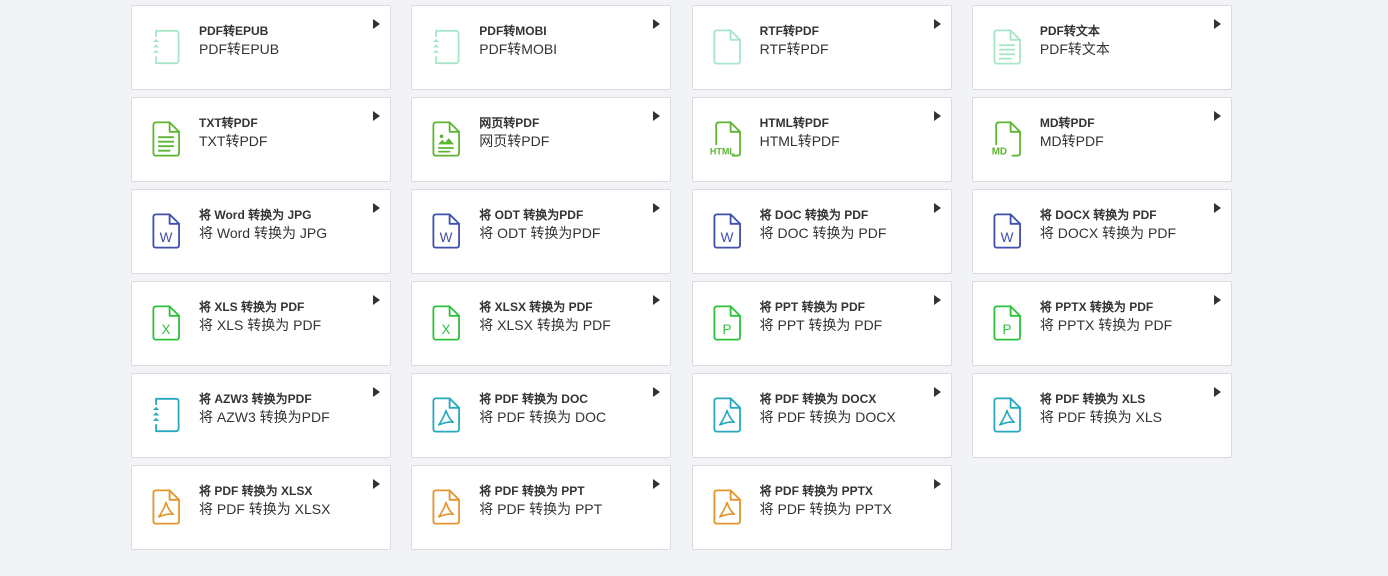 The image size is (1388, 576). What do you see at coordinates (814, 215) in the screenshot?
I see `tool-title: 将 DOC 转换为 PDF` at bounding box center [814, 215].